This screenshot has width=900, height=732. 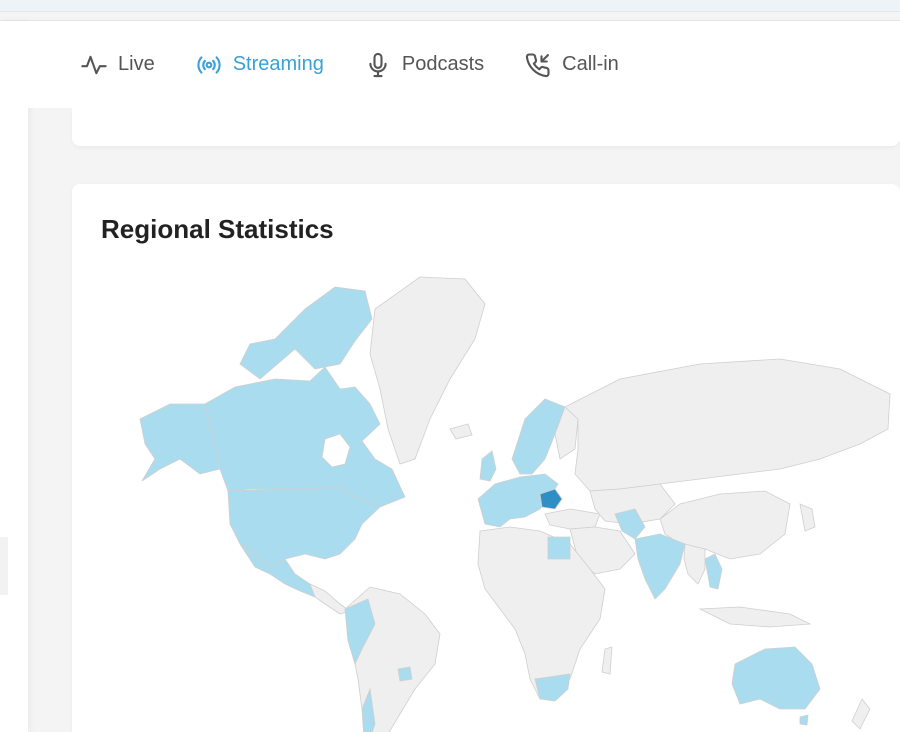 I want to click on map-canada, so click(x=305, y=437).